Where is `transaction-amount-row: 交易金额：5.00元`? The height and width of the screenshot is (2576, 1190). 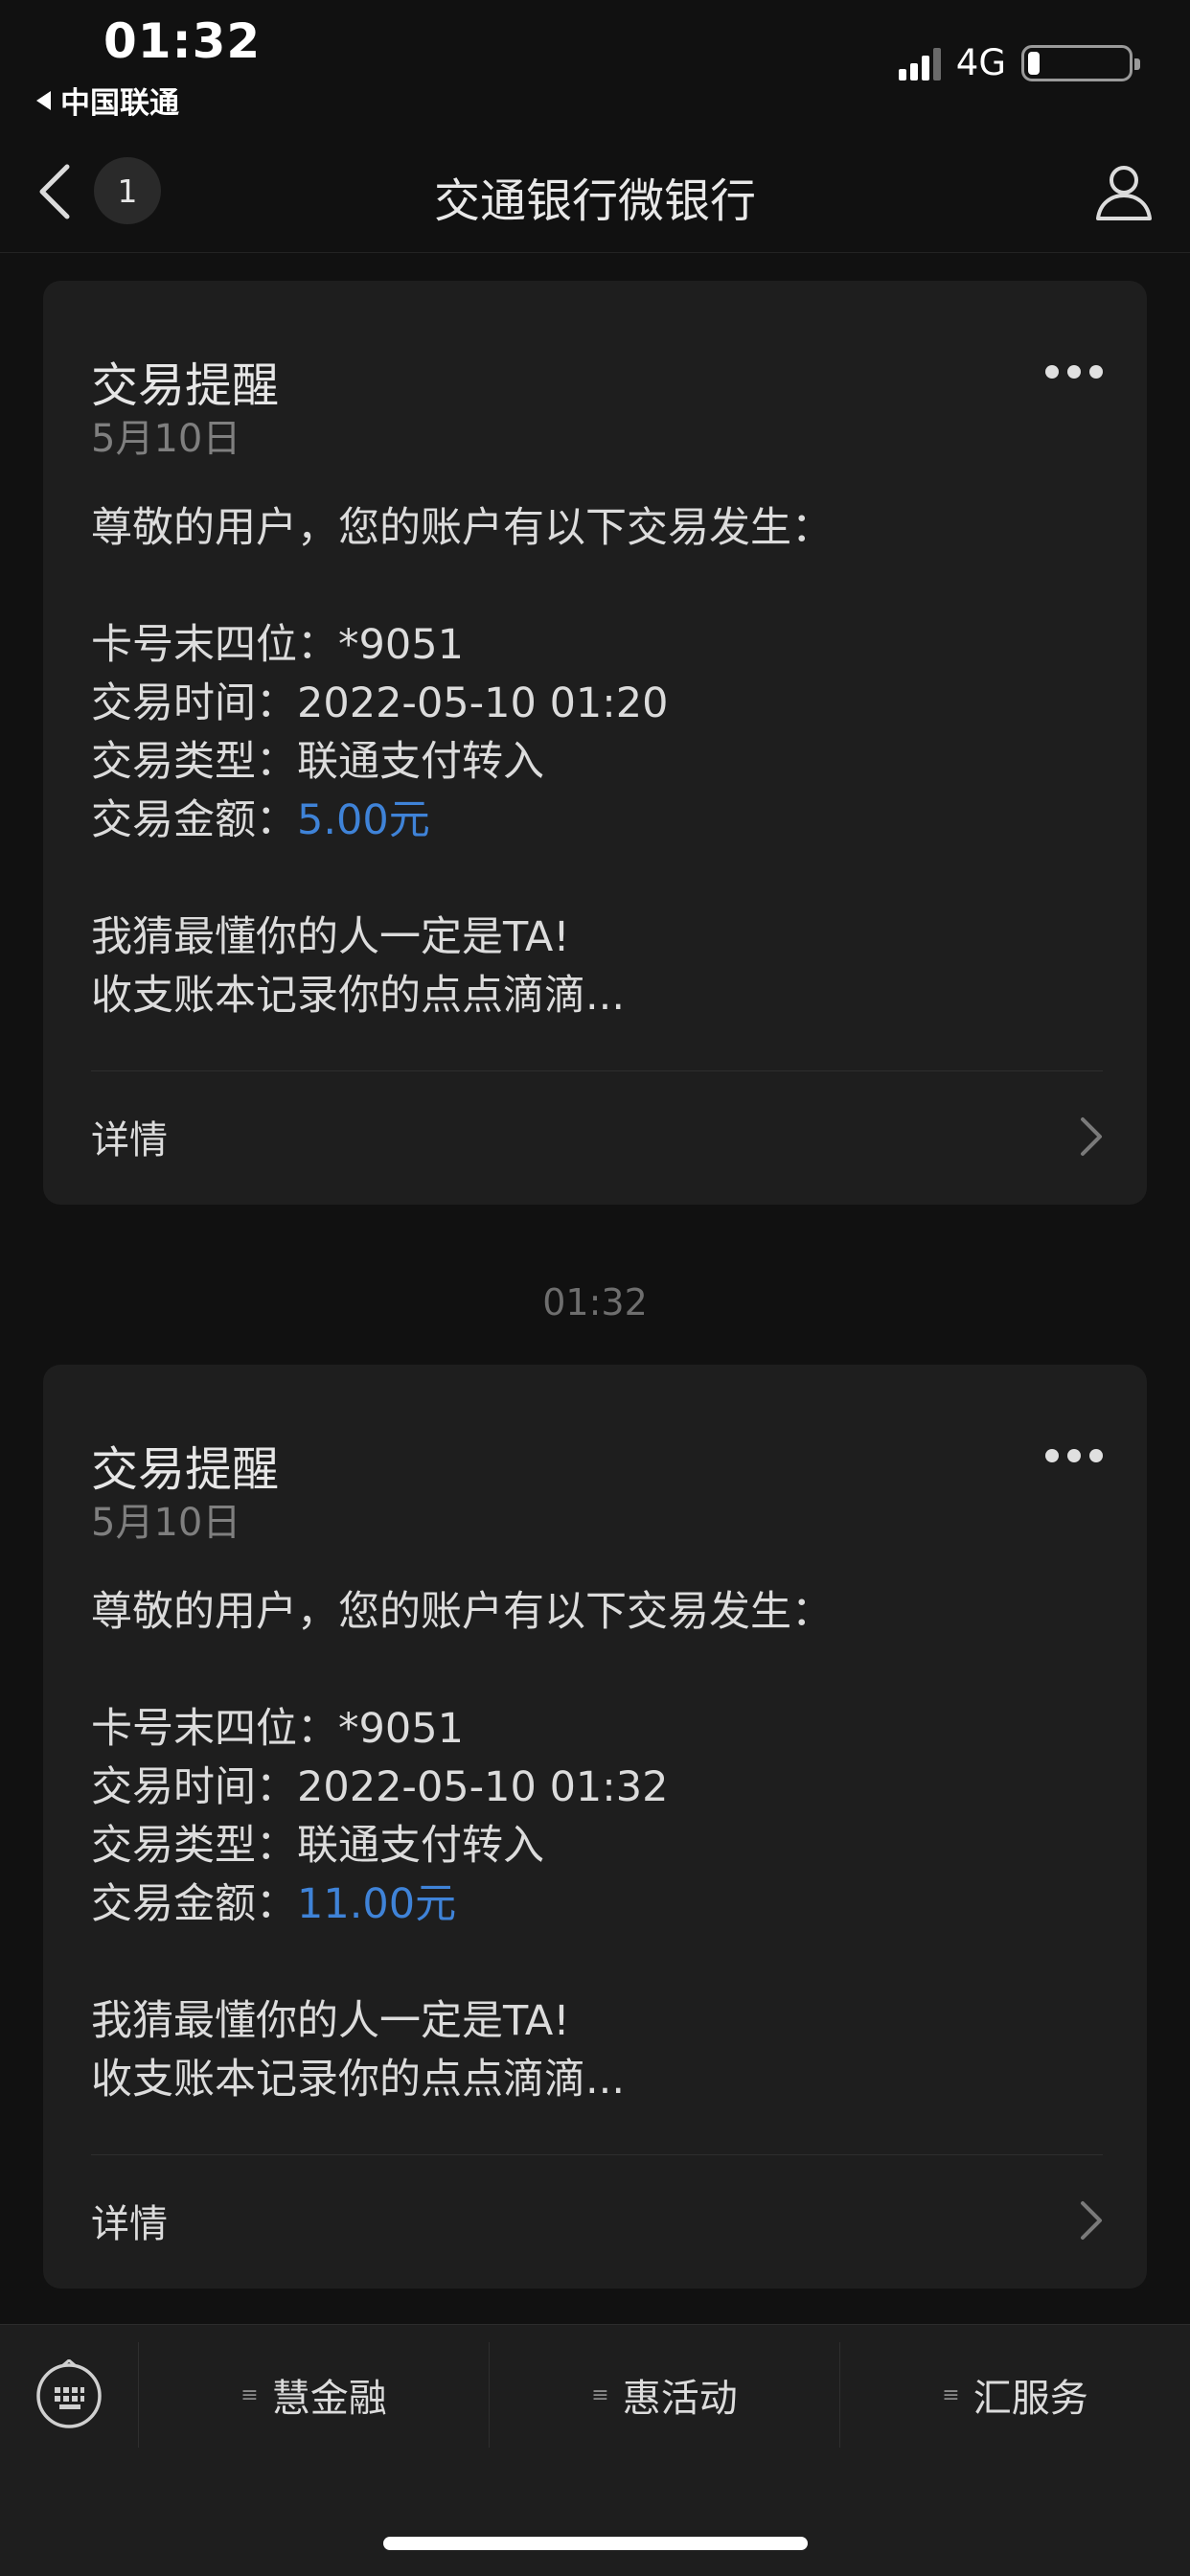 transaction-amount-row: 交易金额：5.00元 is located at coordinates (462, 821).